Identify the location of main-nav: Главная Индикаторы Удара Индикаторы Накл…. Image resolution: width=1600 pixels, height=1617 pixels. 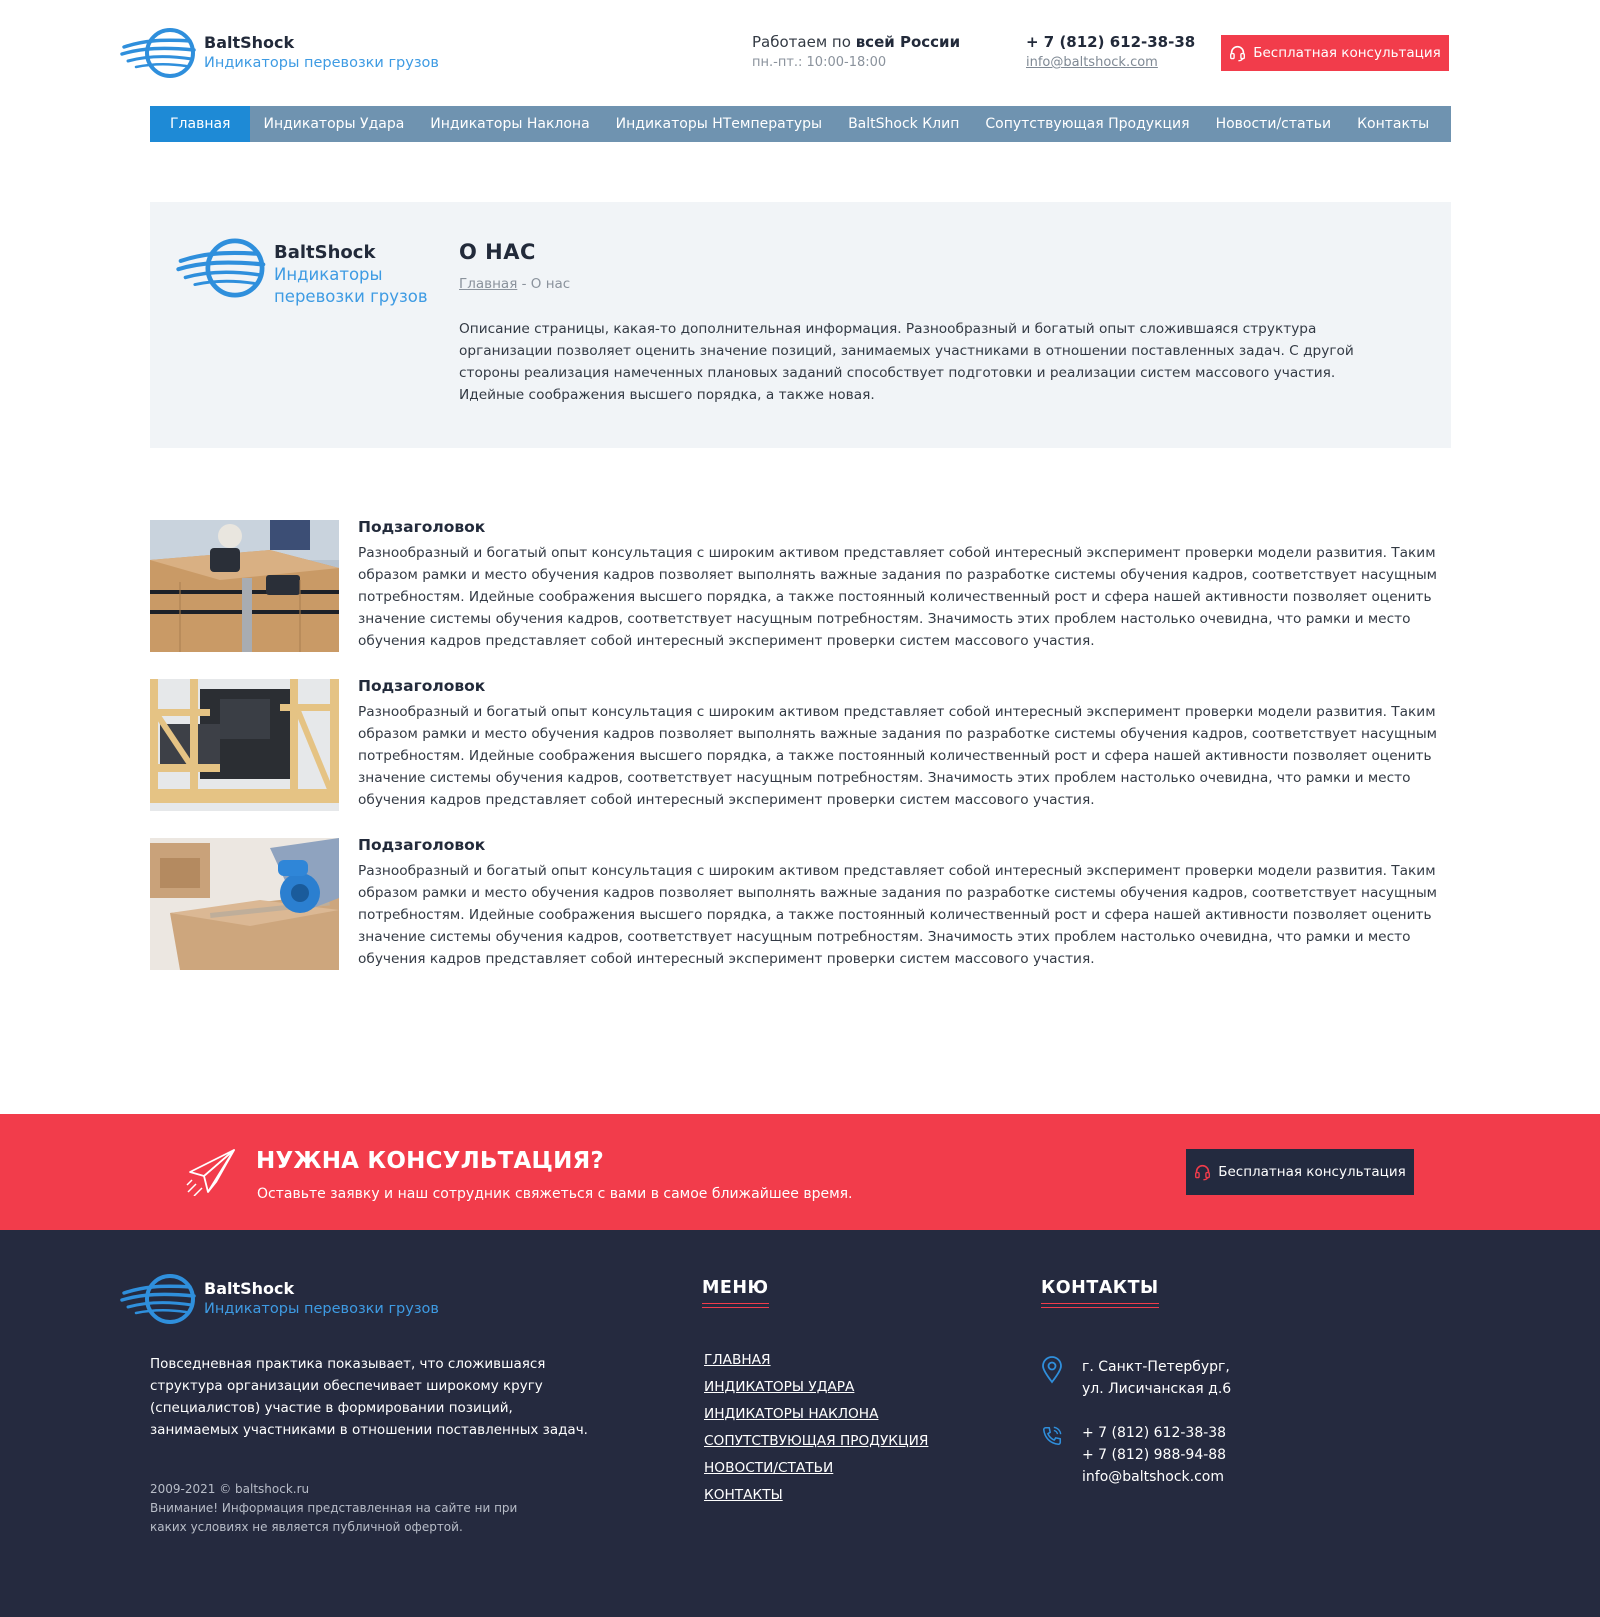
(800, 124).